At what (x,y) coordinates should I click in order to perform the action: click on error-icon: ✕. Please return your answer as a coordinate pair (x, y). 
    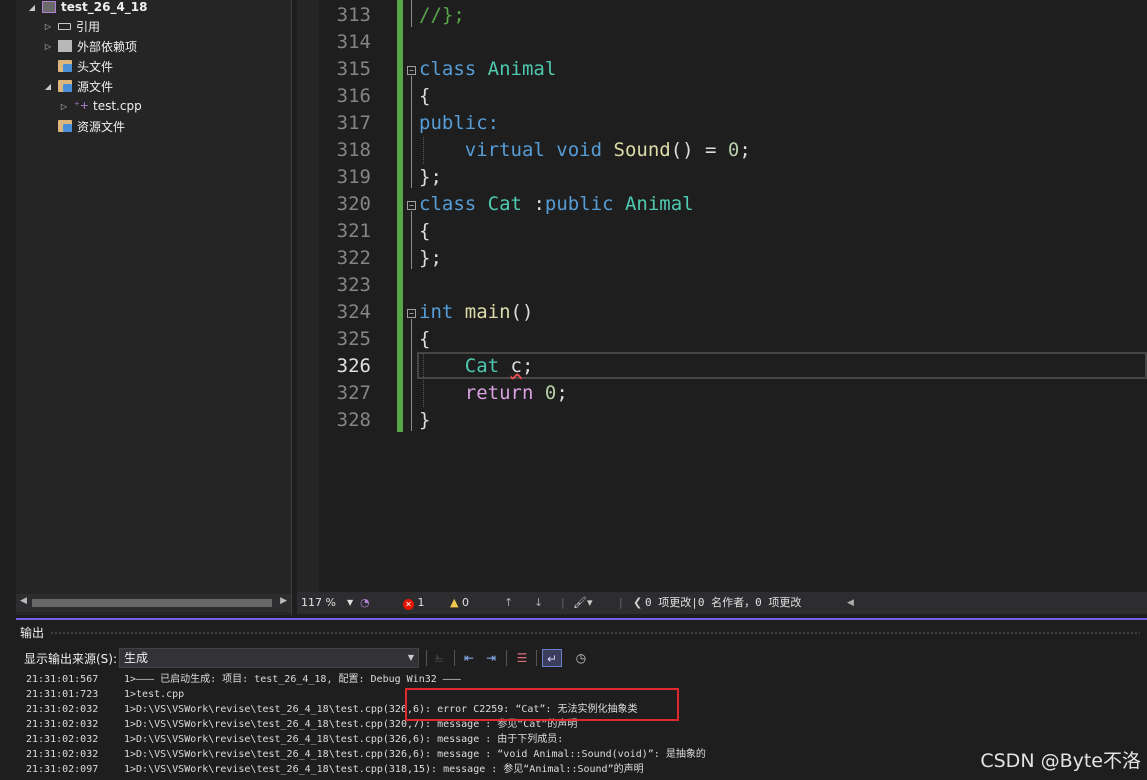
    Looking at the image, I should click on (408, 604).